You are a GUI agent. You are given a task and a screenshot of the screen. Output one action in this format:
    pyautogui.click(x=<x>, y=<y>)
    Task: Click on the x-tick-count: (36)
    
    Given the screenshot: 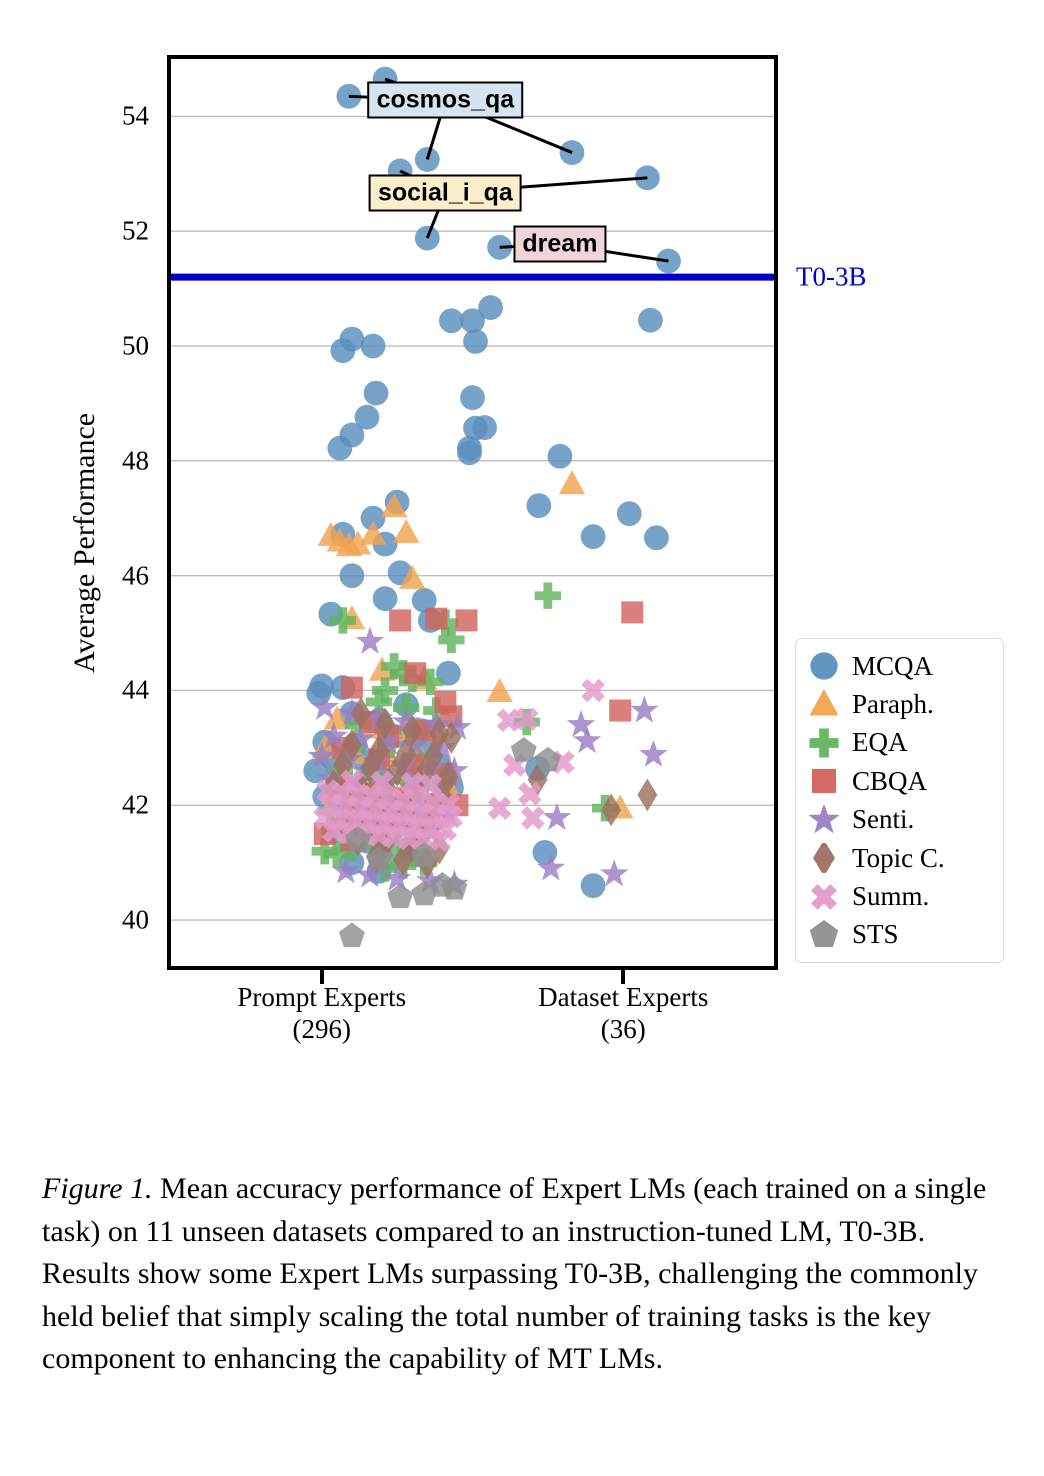 What is the action you would take?
    pyautogui.click(x=623, y=1028)
    